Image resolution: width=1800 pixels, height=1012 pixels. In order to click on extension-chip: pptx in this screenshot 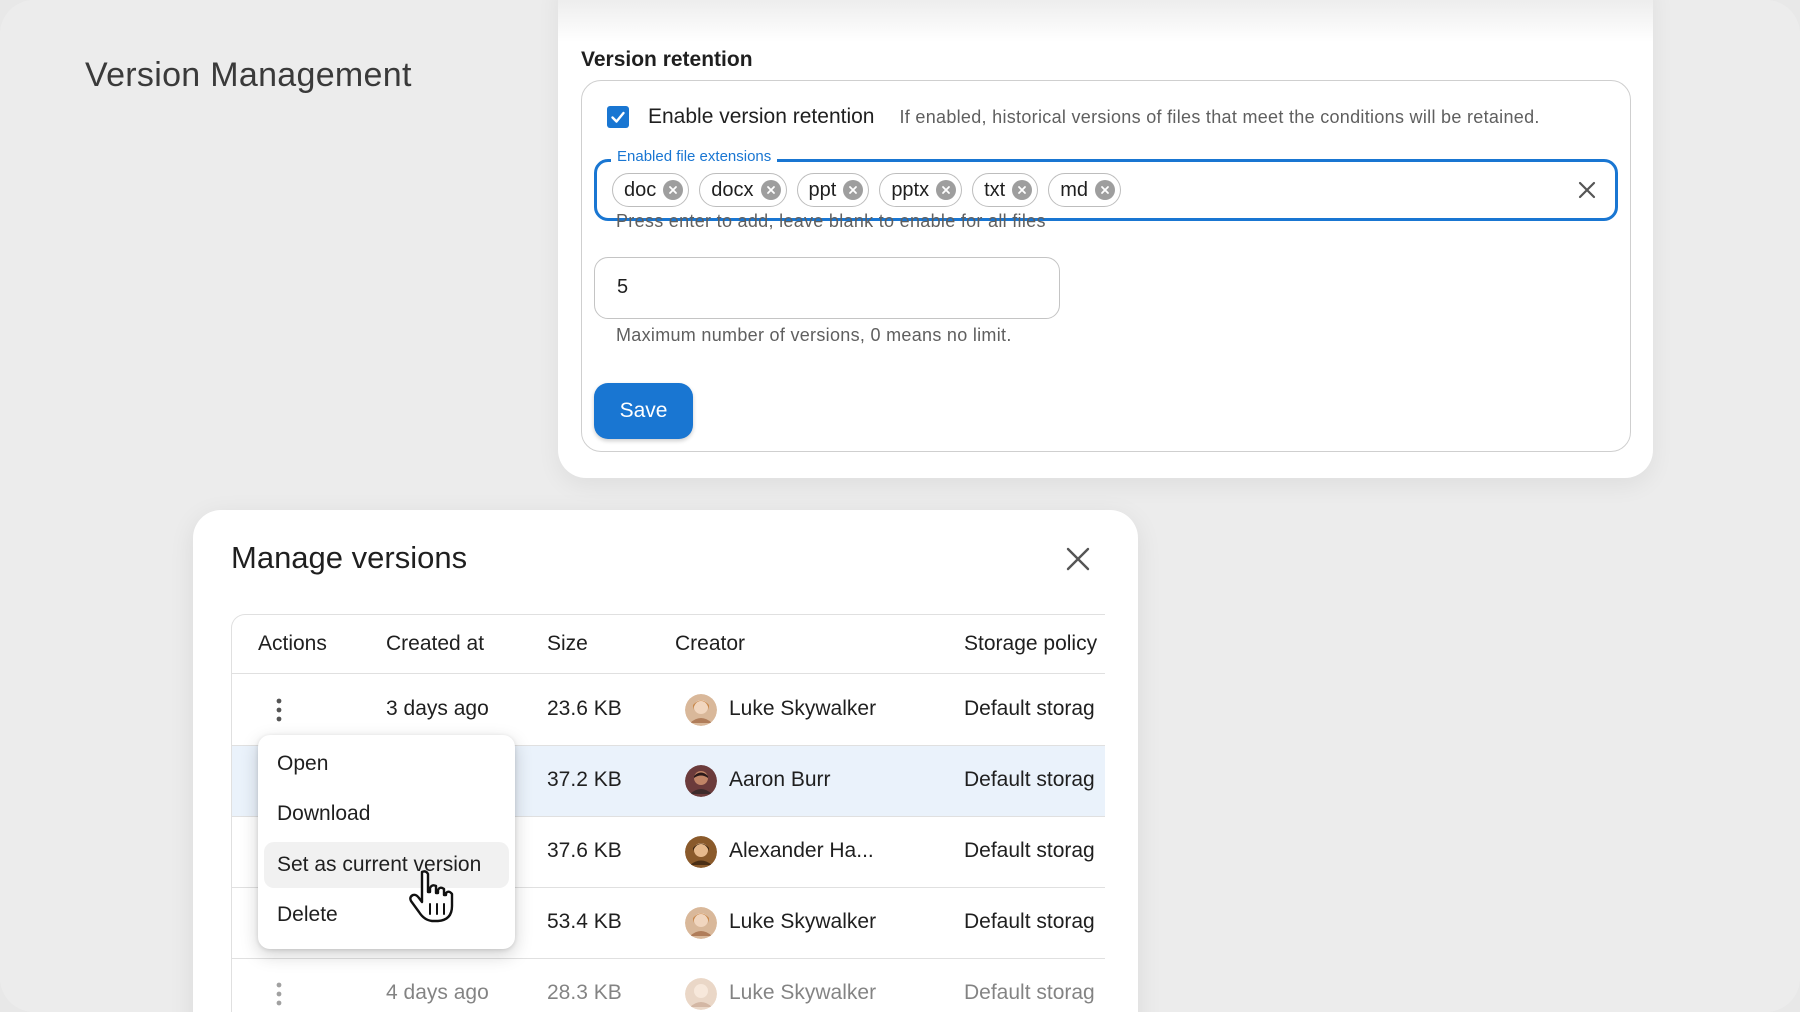, I will do `click(921, 190)`.